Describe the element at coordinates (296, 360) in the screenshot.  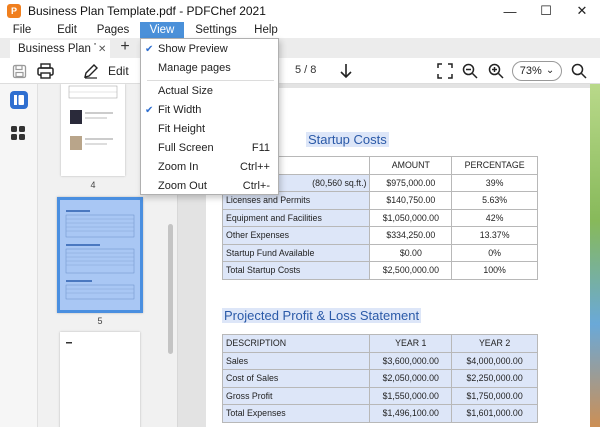
I see `table-cell: Sales` at that location.